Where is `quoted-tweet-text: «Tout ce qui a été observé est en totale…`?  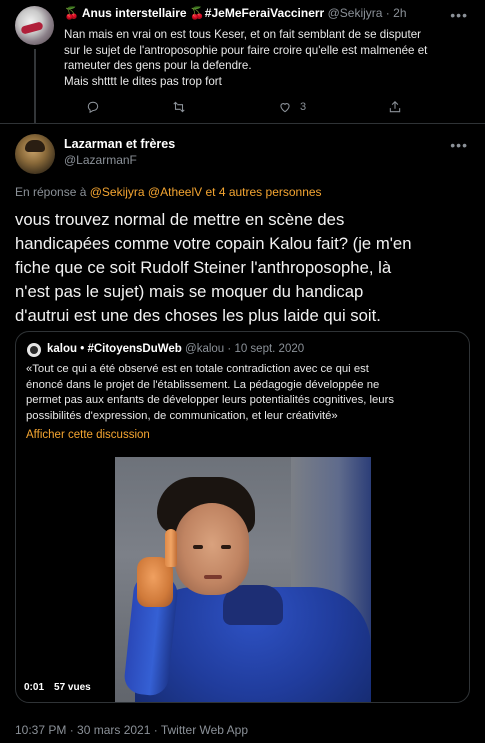 quoted-tweet-text: «Tout ce qui a été observé est en totale… is located at coordinates (246, 393).